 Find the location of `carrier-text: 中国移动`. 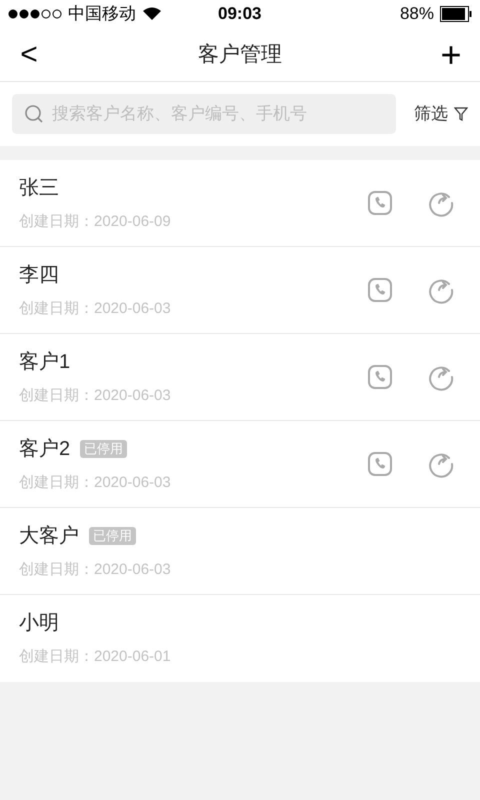

carrier-text: 中国移动 is located at coordinates (102, 14).